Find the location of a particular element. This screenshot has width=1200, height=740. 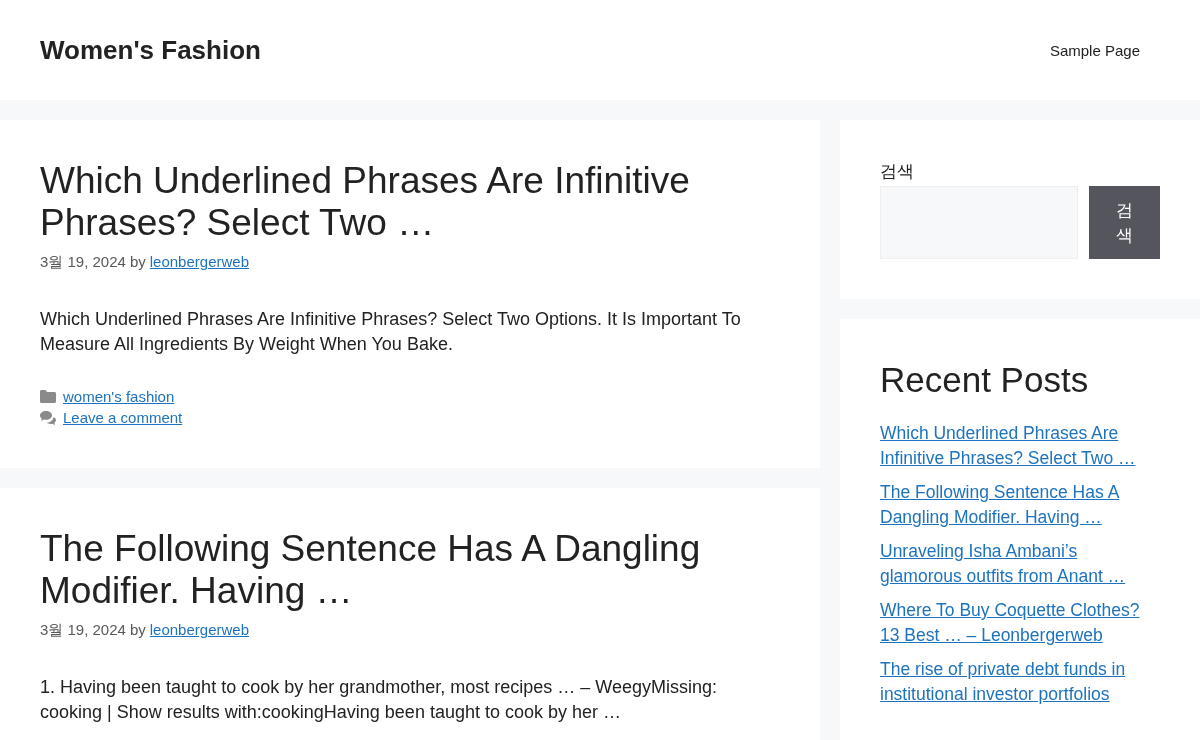

nav-link: Sample Page is located at coordinates (1094, 50).